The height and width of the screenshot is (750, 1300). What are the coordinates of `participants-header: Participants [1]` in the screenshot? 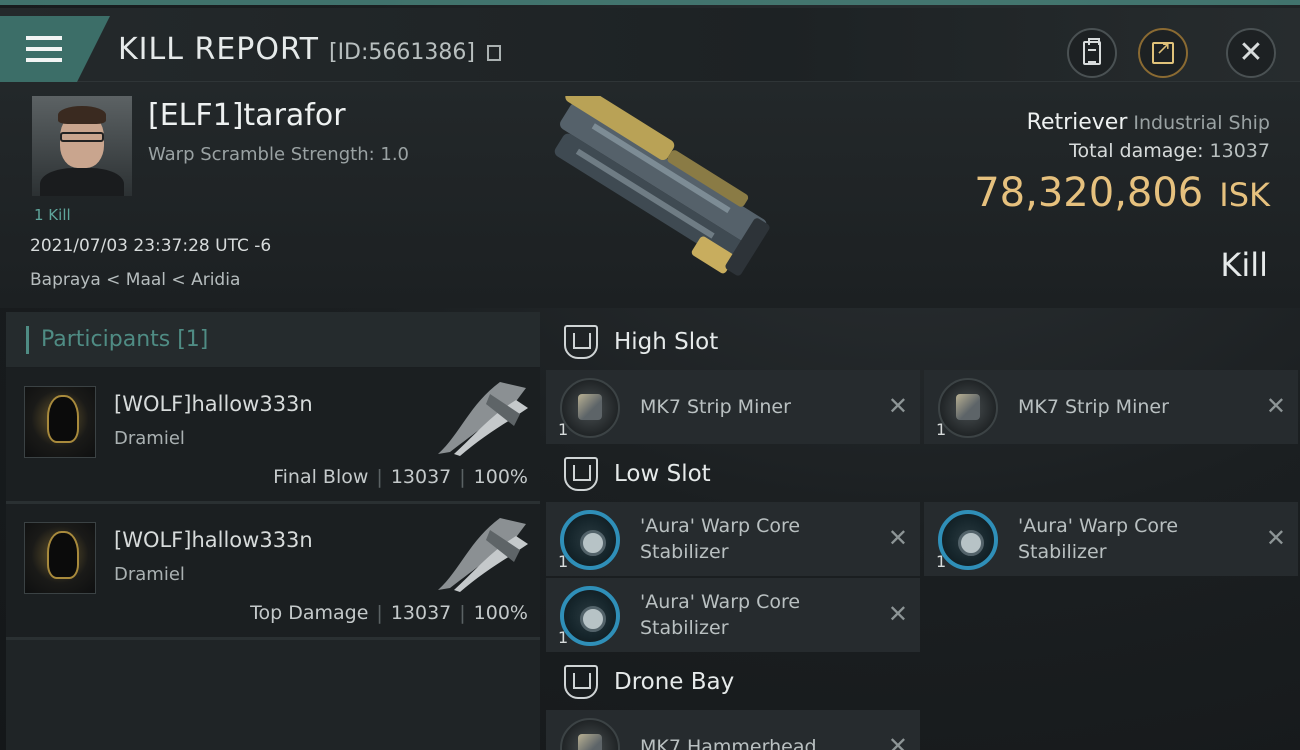 It's located at (273, 340).